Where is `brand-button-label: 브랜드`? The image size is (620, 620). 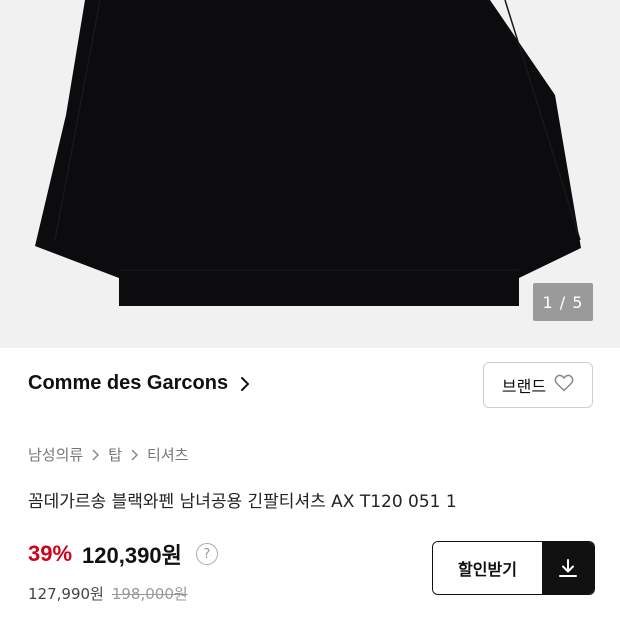 brand-button-label: 브랜드 is located at coordinates (524, 386).